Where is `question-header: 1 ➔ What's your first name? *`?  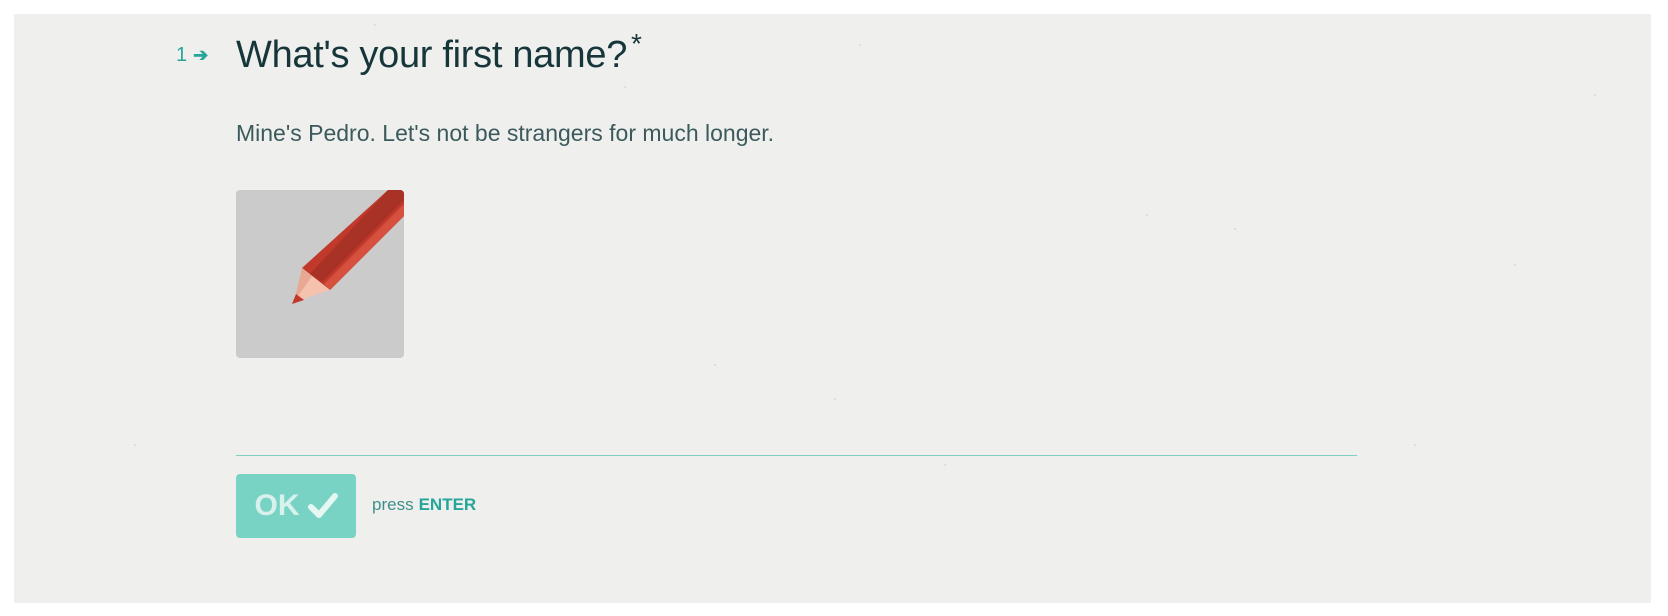
question-header: 1 ➔ What's your first name? * is located at coordinates (409, 48).